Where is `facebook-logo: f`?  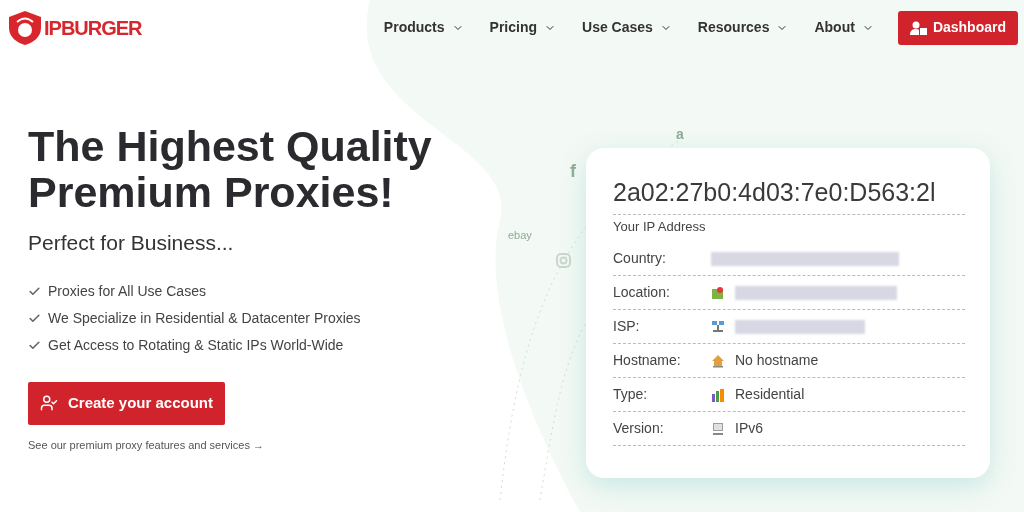
facebook-logo: f is located at coordinates (573, 171).